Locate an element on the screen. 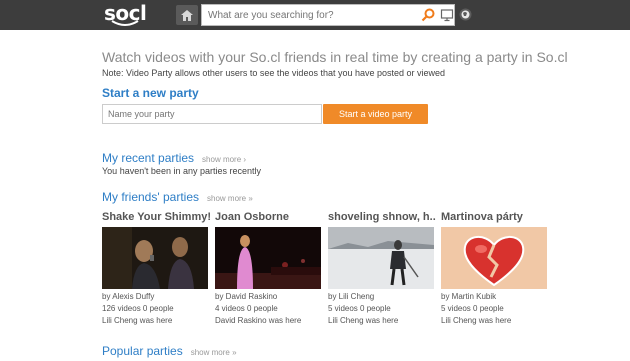 The width and height of the screenshot is (630, 361). friends-parties-header: My friends' parties show more » is located at coordinates (177, 197).